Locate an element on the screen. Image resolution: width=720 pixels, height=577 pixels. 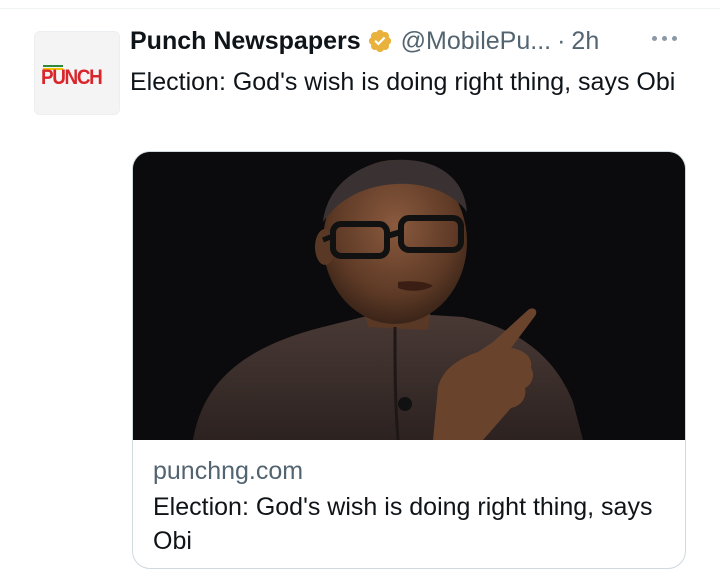
timestamp: 2h is located at coordinates (585, 41).